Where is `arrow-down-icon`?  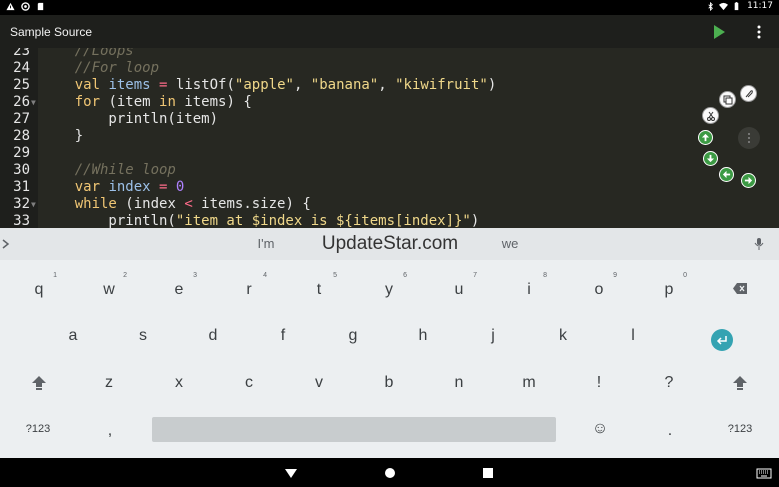 arrow-down-icon is located at coordinates (710, 158).